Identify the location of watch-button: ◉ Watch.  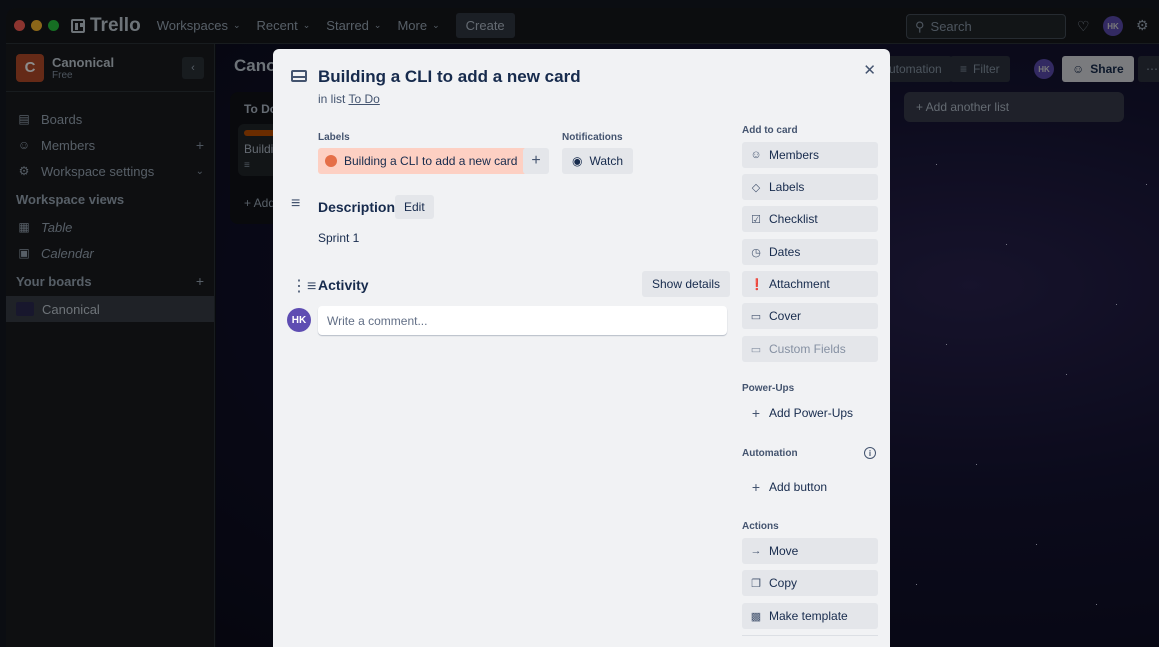
(598, 161).